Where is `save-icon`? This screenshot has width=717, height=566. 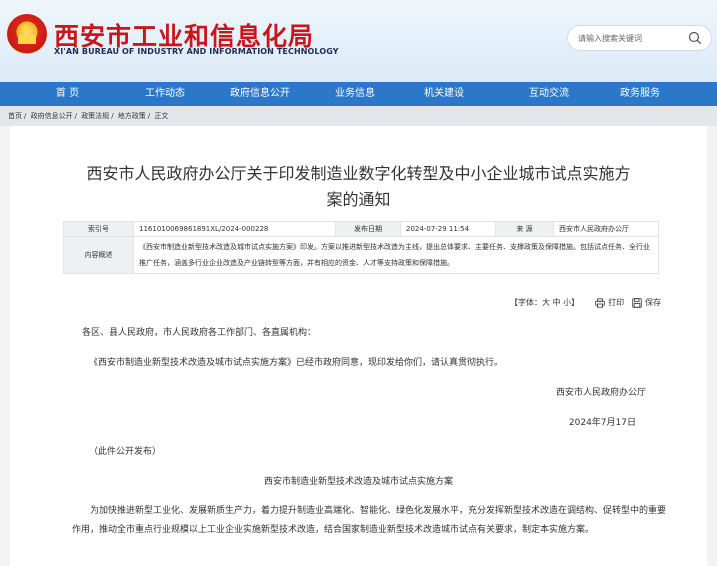 save-icon is located at coordinates (637, 302).